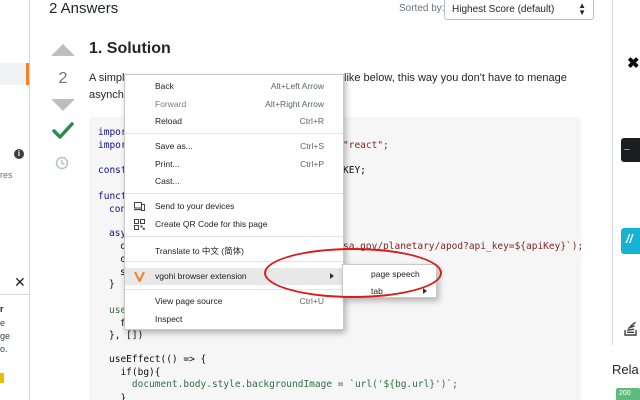  I want to click on menu-item-save-as: Save as... Ctrl+S, so click(234, 146).